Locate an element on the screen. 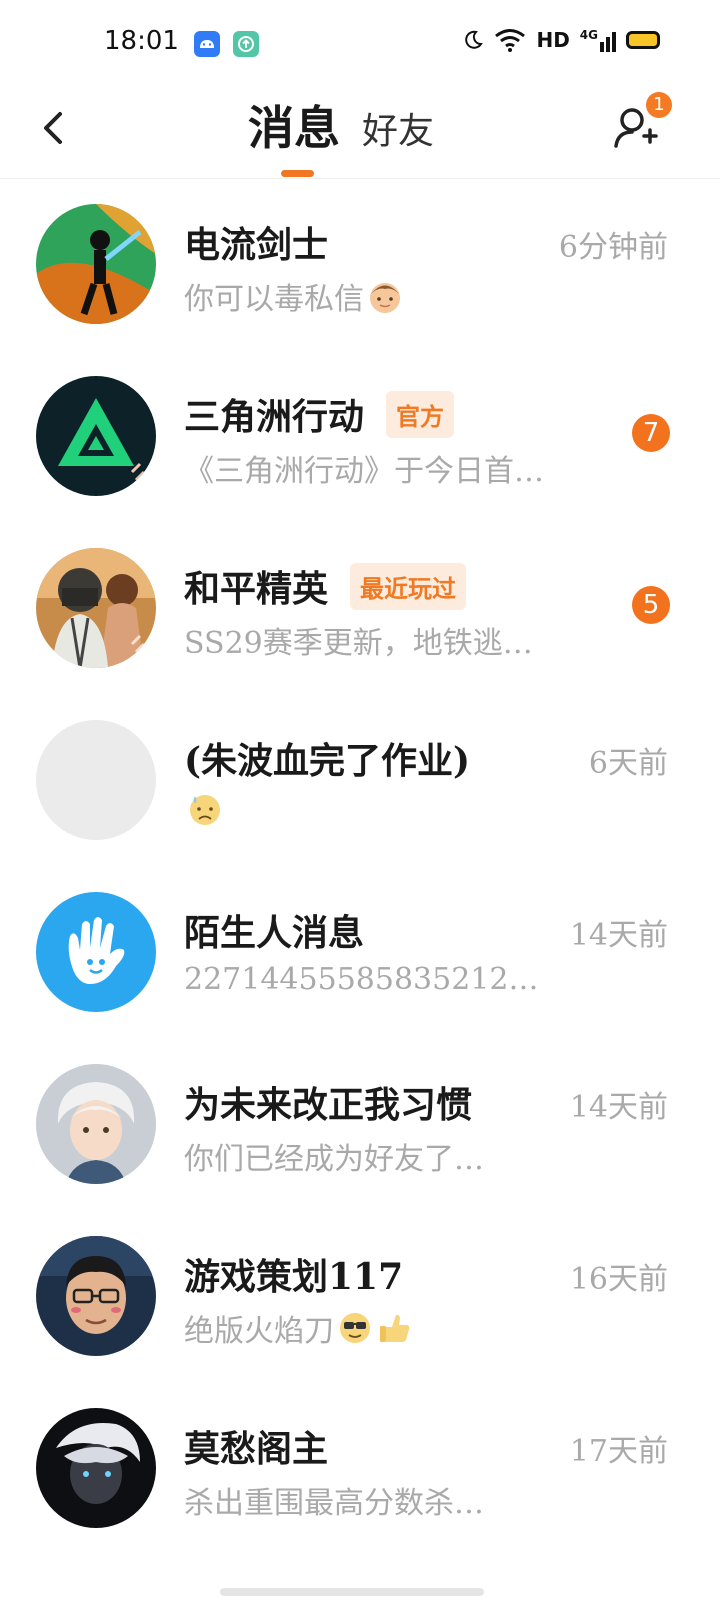 Image resolution: width=720 pixels, height=1600 pixels. conversation-row: 游戏策划117 16天前 绝版火焰刀 is located at coordinates (360, 1296).